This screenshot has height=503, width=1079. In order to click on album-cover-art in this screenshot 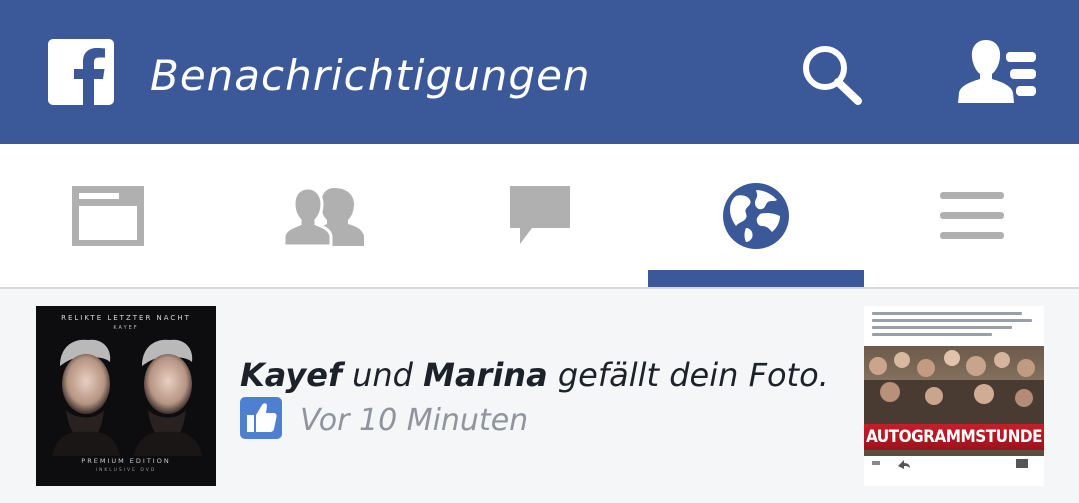, I will do `click(127, 397)`.